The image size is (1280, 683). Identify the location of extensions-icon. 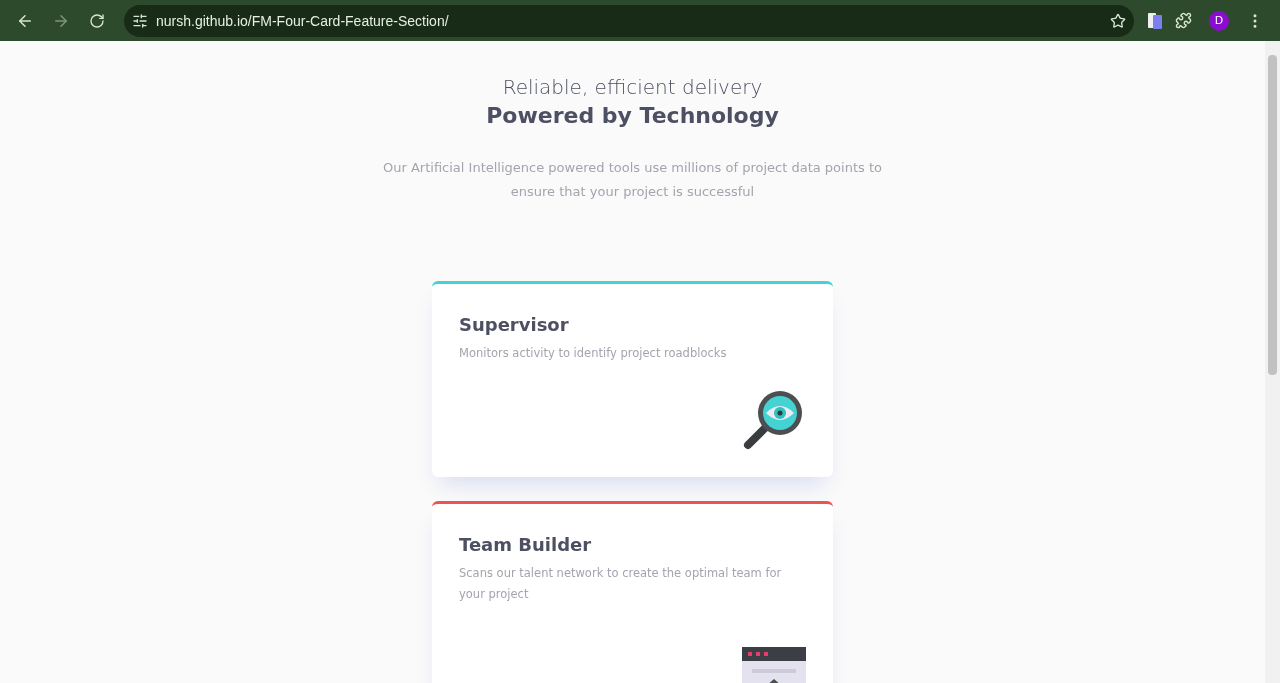
(1183, 20).